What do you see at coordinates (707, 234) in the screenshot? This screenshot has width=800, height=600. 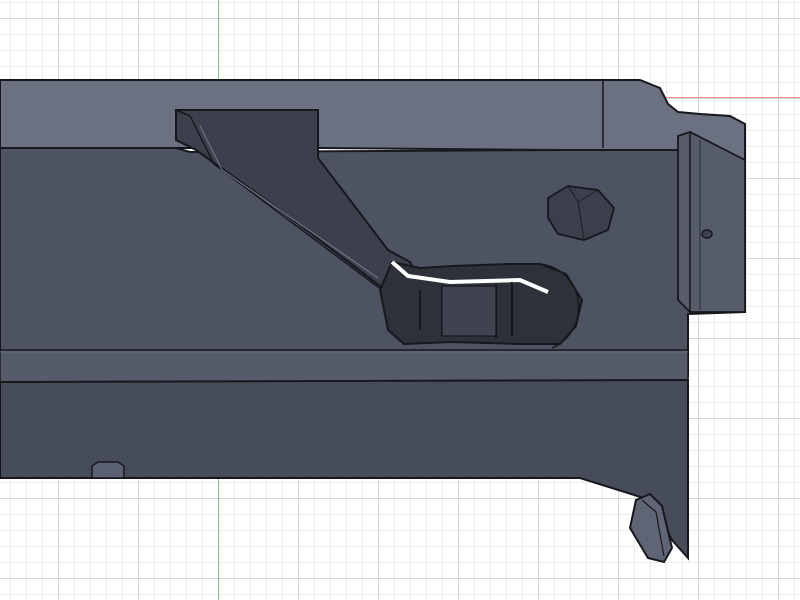 I see `pin-hole` at bounding box center [707, 234].